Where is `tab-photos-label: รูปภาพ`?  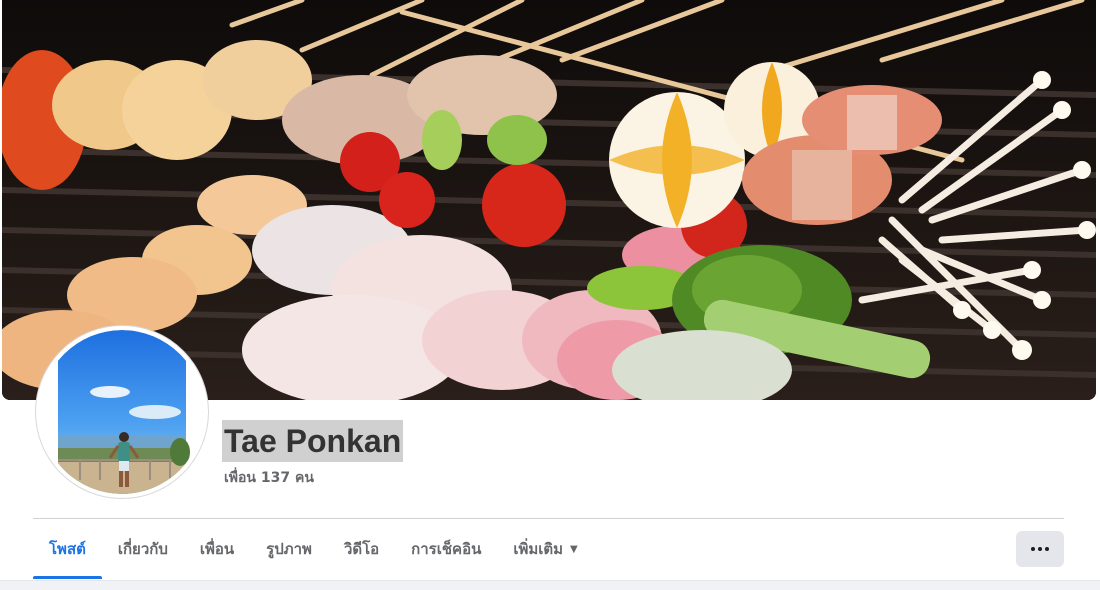
tab-photos-label: รูปภาพ is located at coordinates (289, 549).